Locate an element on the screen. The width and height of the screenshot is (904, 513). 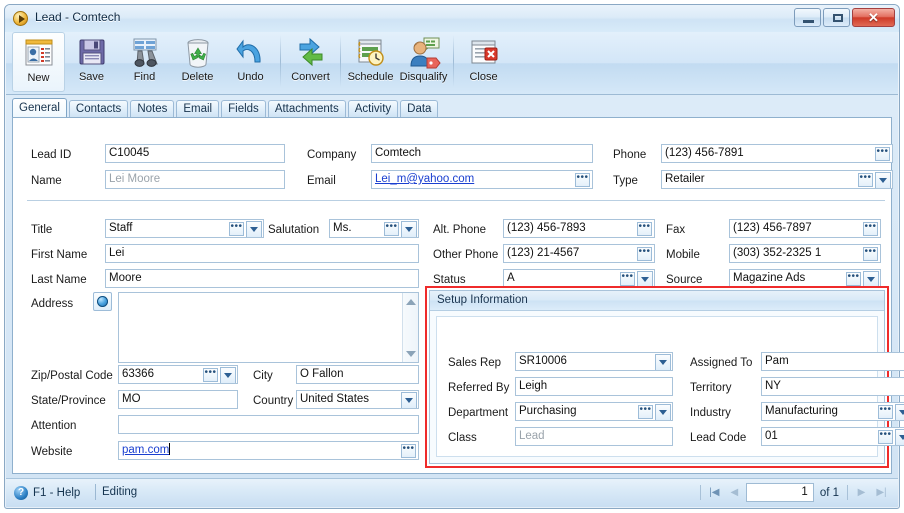
lead-code-combobox: 01 ••• is located at coordinates (832, 436).